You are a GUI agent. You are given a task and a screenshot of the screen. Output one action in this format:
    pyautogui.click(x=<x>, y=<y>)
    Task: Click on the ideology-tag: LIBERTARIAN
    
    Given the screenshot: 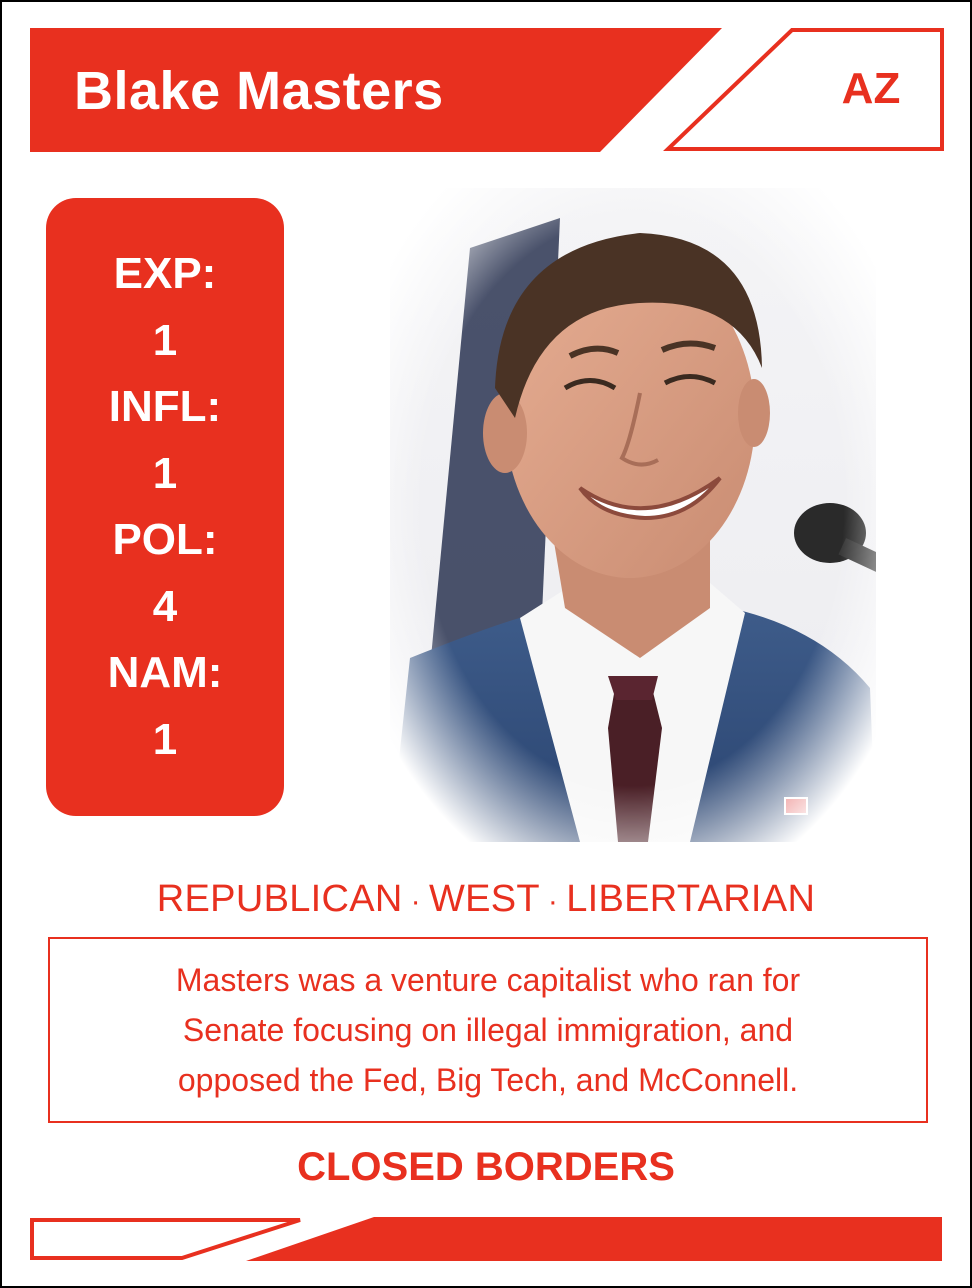 What is the action you would take?
    pyautogui.click(x=691, y=899)
    